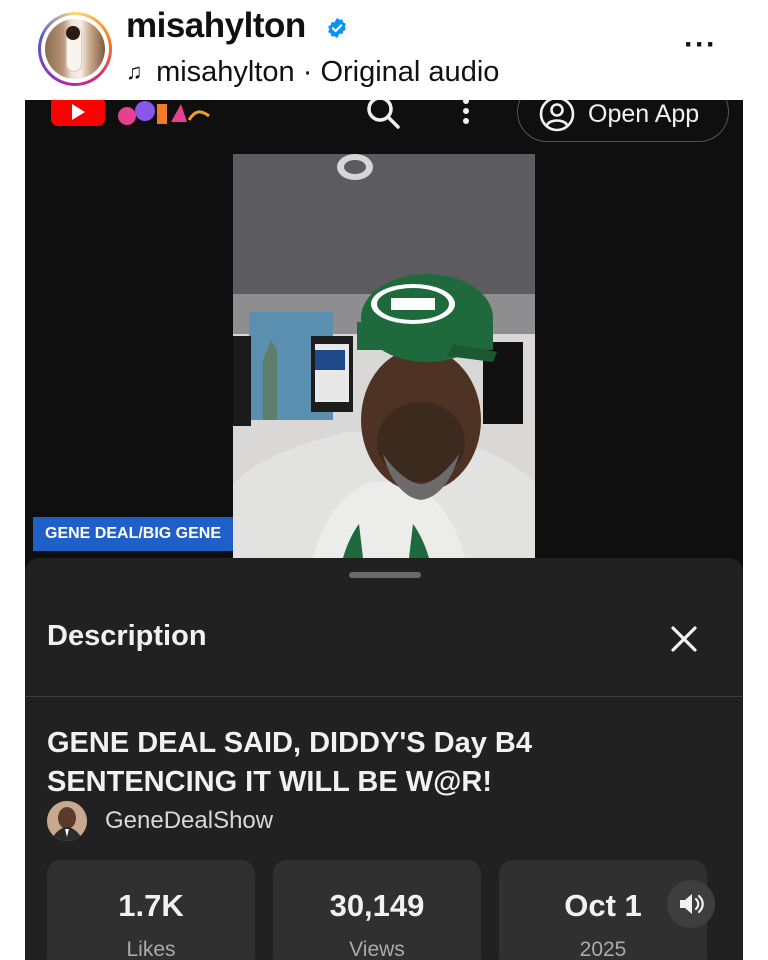 The image size is (768, 960). I want to click on more-options-button: ···, so click(700, 45).